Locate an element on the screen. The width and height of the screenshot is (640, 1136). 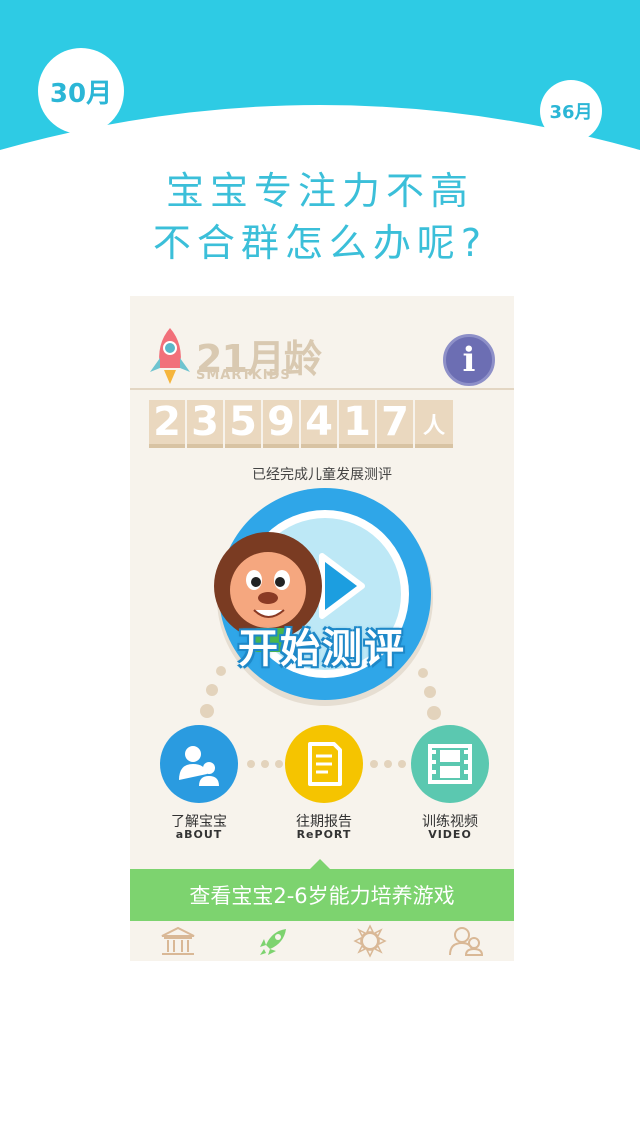
past-reports-button is located at coordinates (324, 764).